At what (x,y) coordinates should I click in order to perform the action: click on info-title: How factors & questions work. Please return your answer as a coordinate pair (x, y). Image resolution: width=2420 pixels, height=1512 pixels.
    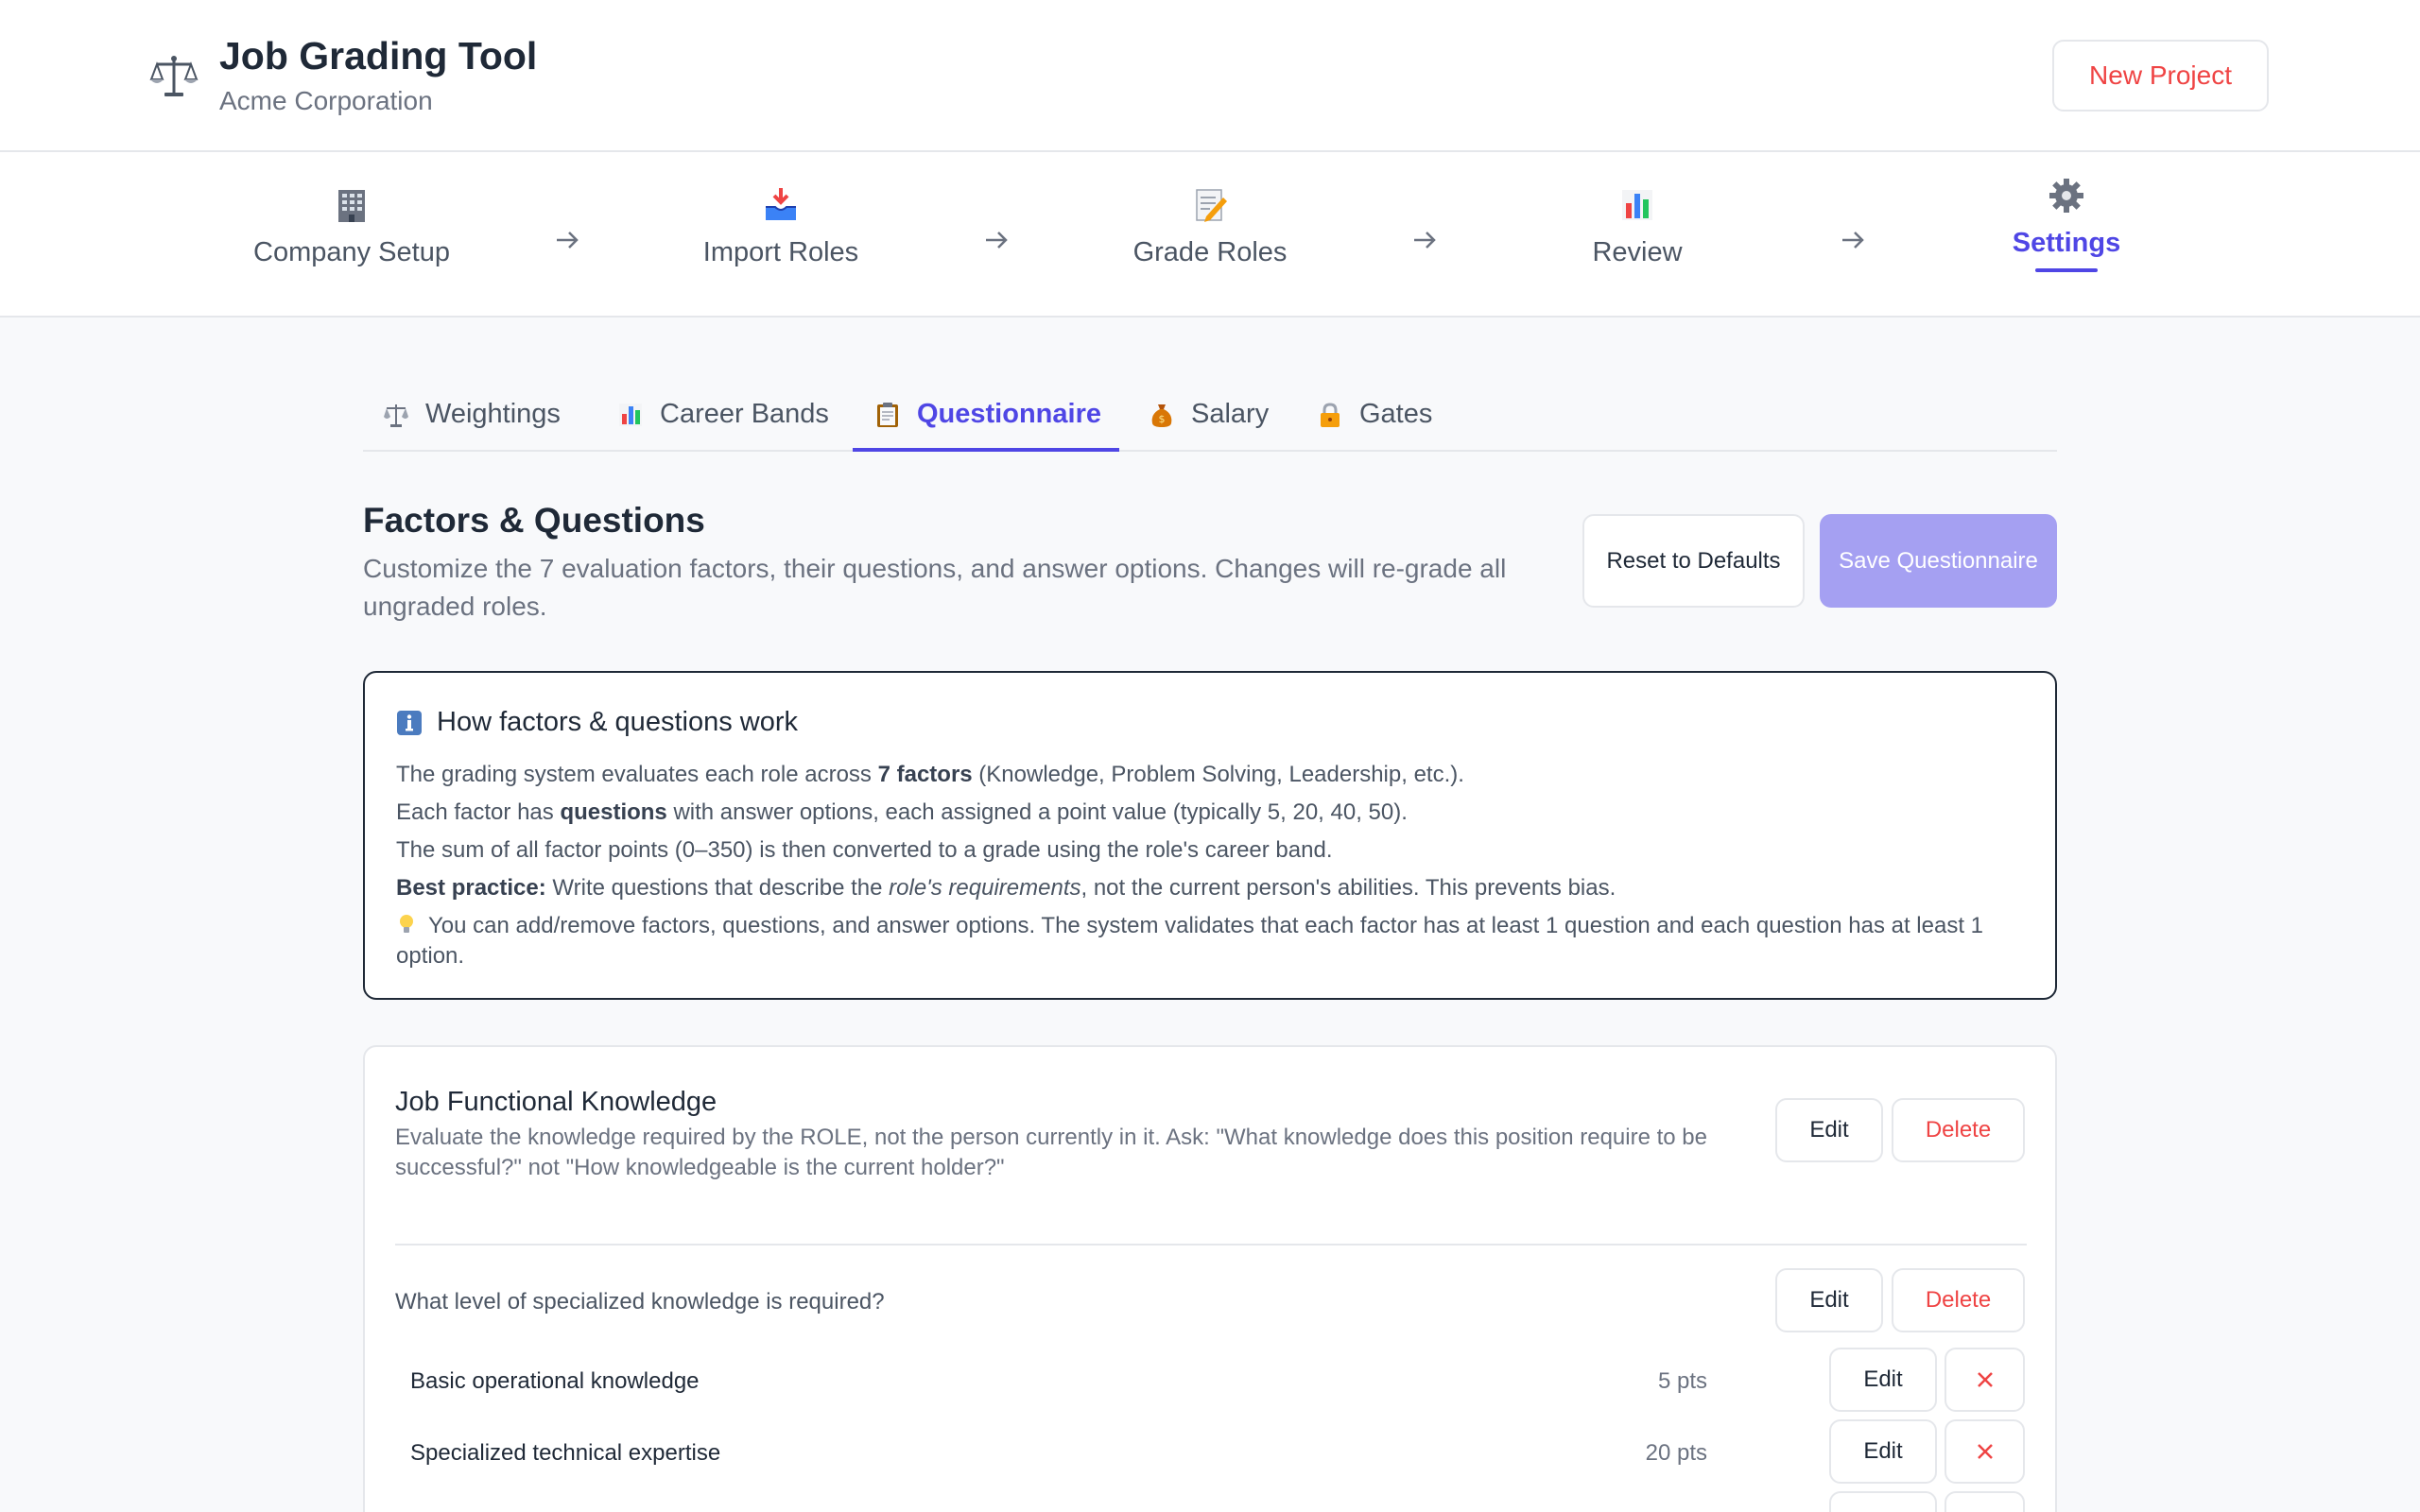
    Looking at the image, I should click on (617, 722).